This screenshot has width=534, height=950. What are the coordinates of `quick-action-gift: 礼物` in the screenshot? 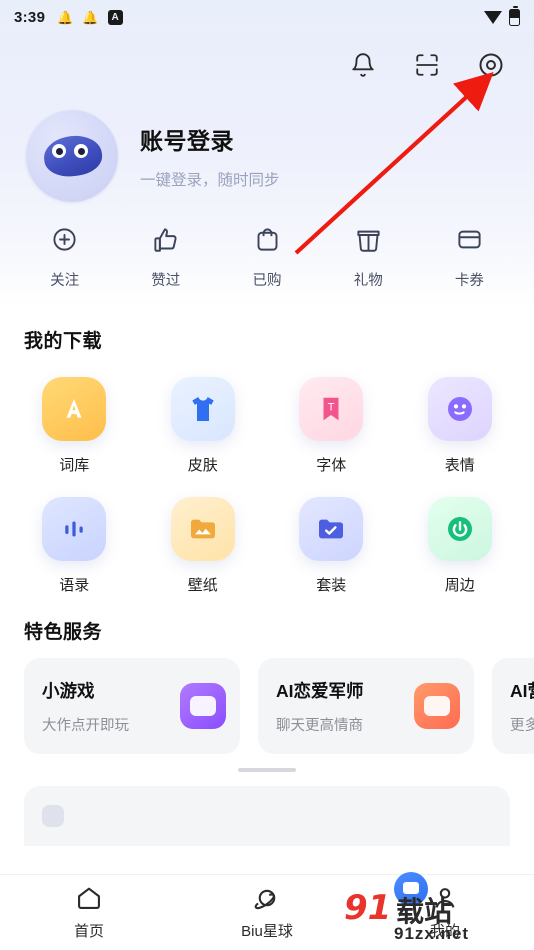 It's located at (368, 258).